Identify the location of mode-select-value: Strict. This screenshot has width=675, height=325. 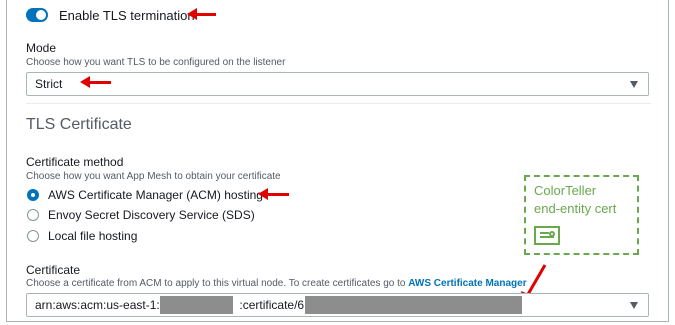
(49, 84).